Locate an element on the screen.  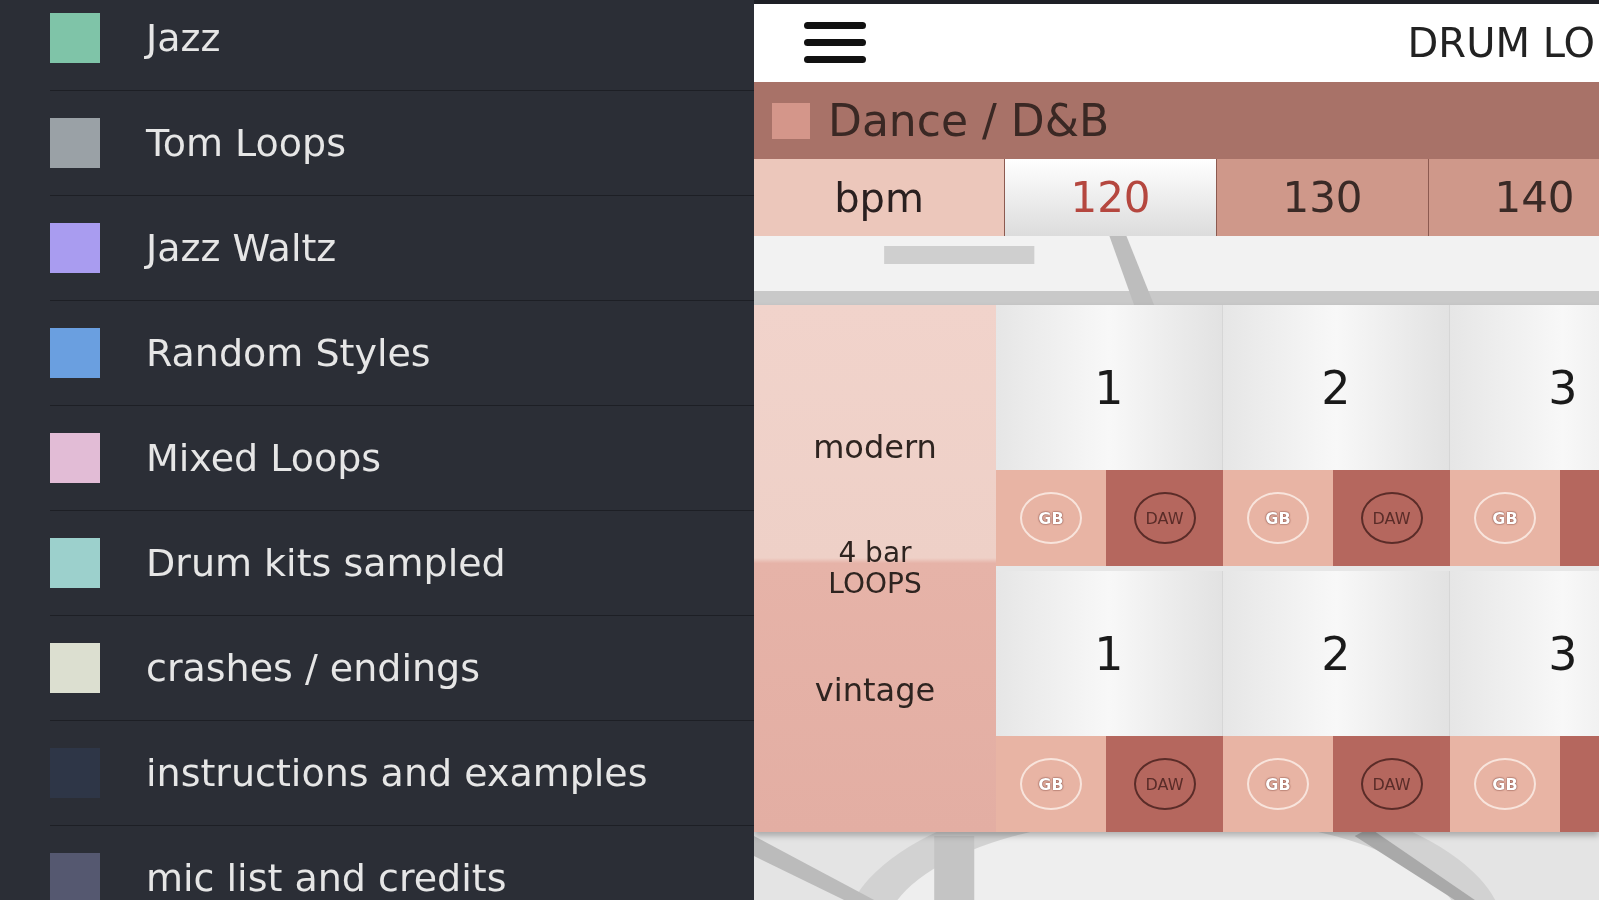
sidebar-item: Jazz is located at coordinates (402, 45).